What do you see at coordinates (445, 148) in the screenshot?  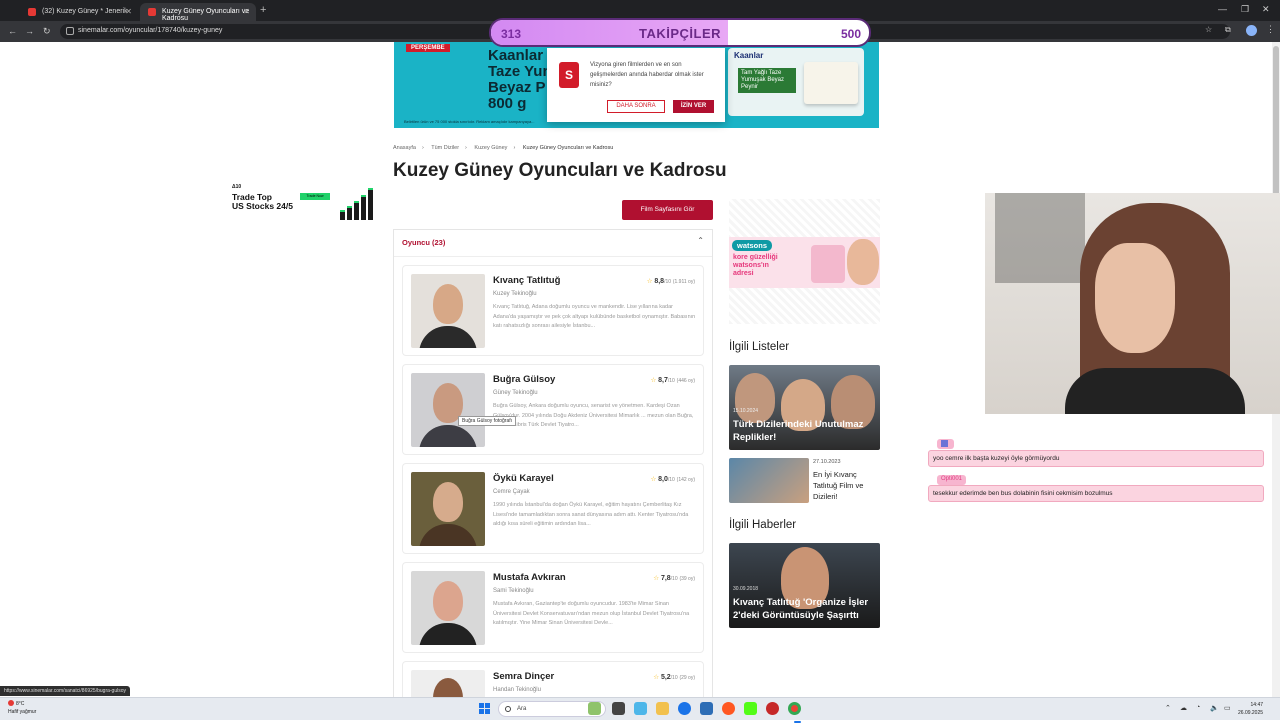 I see `breadcrumb-all-series: Tüm Diziler` at bounding box center [445, 148].